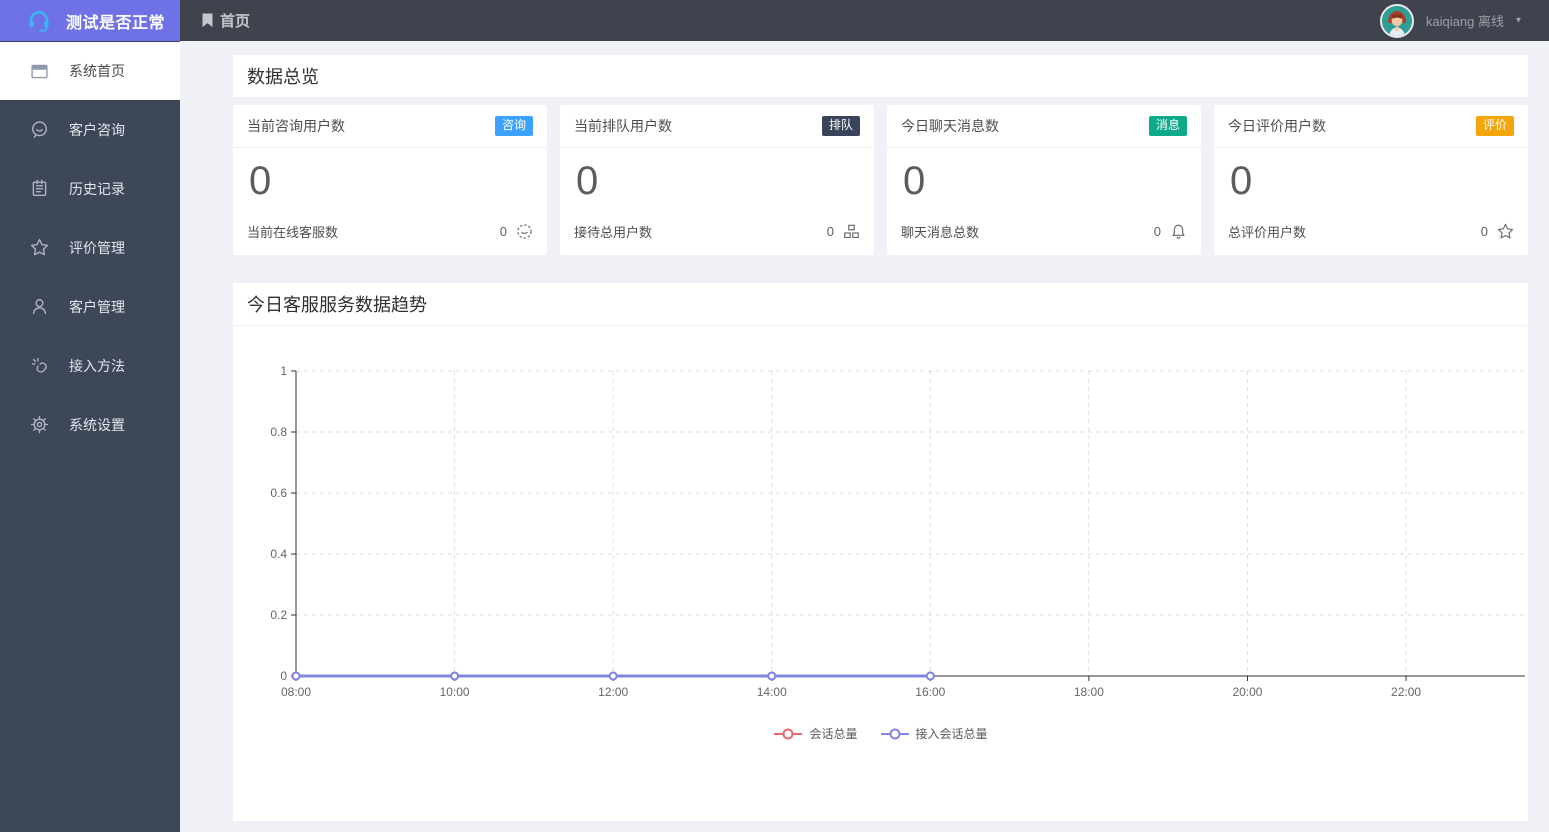 This screenshot has height=832, width=1549. Describe the element at coordinates (39, 71) in the screenshot. I see `window-icon` at that location.